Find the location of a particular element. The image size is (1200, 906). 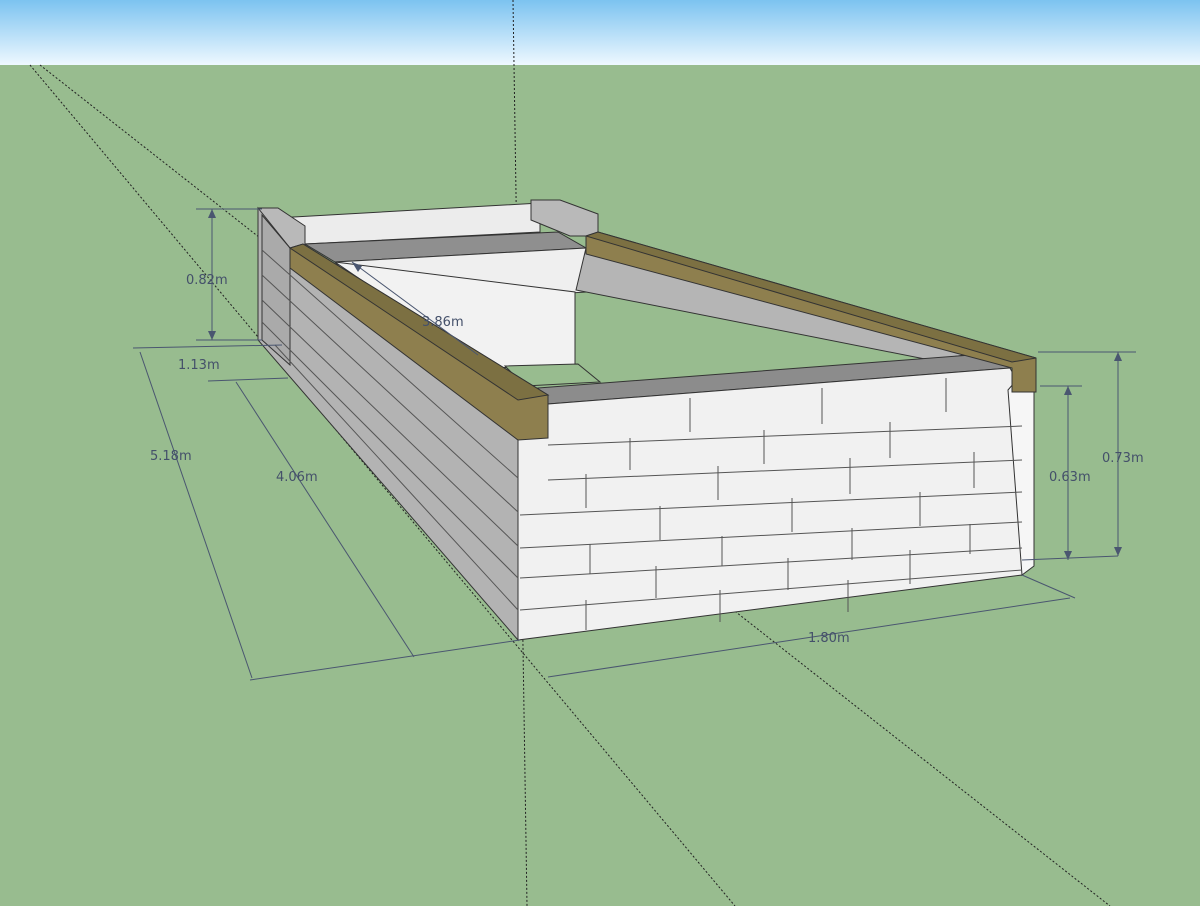

dim-overall-length-label: 5.18m is located at coordinates (171, 456).